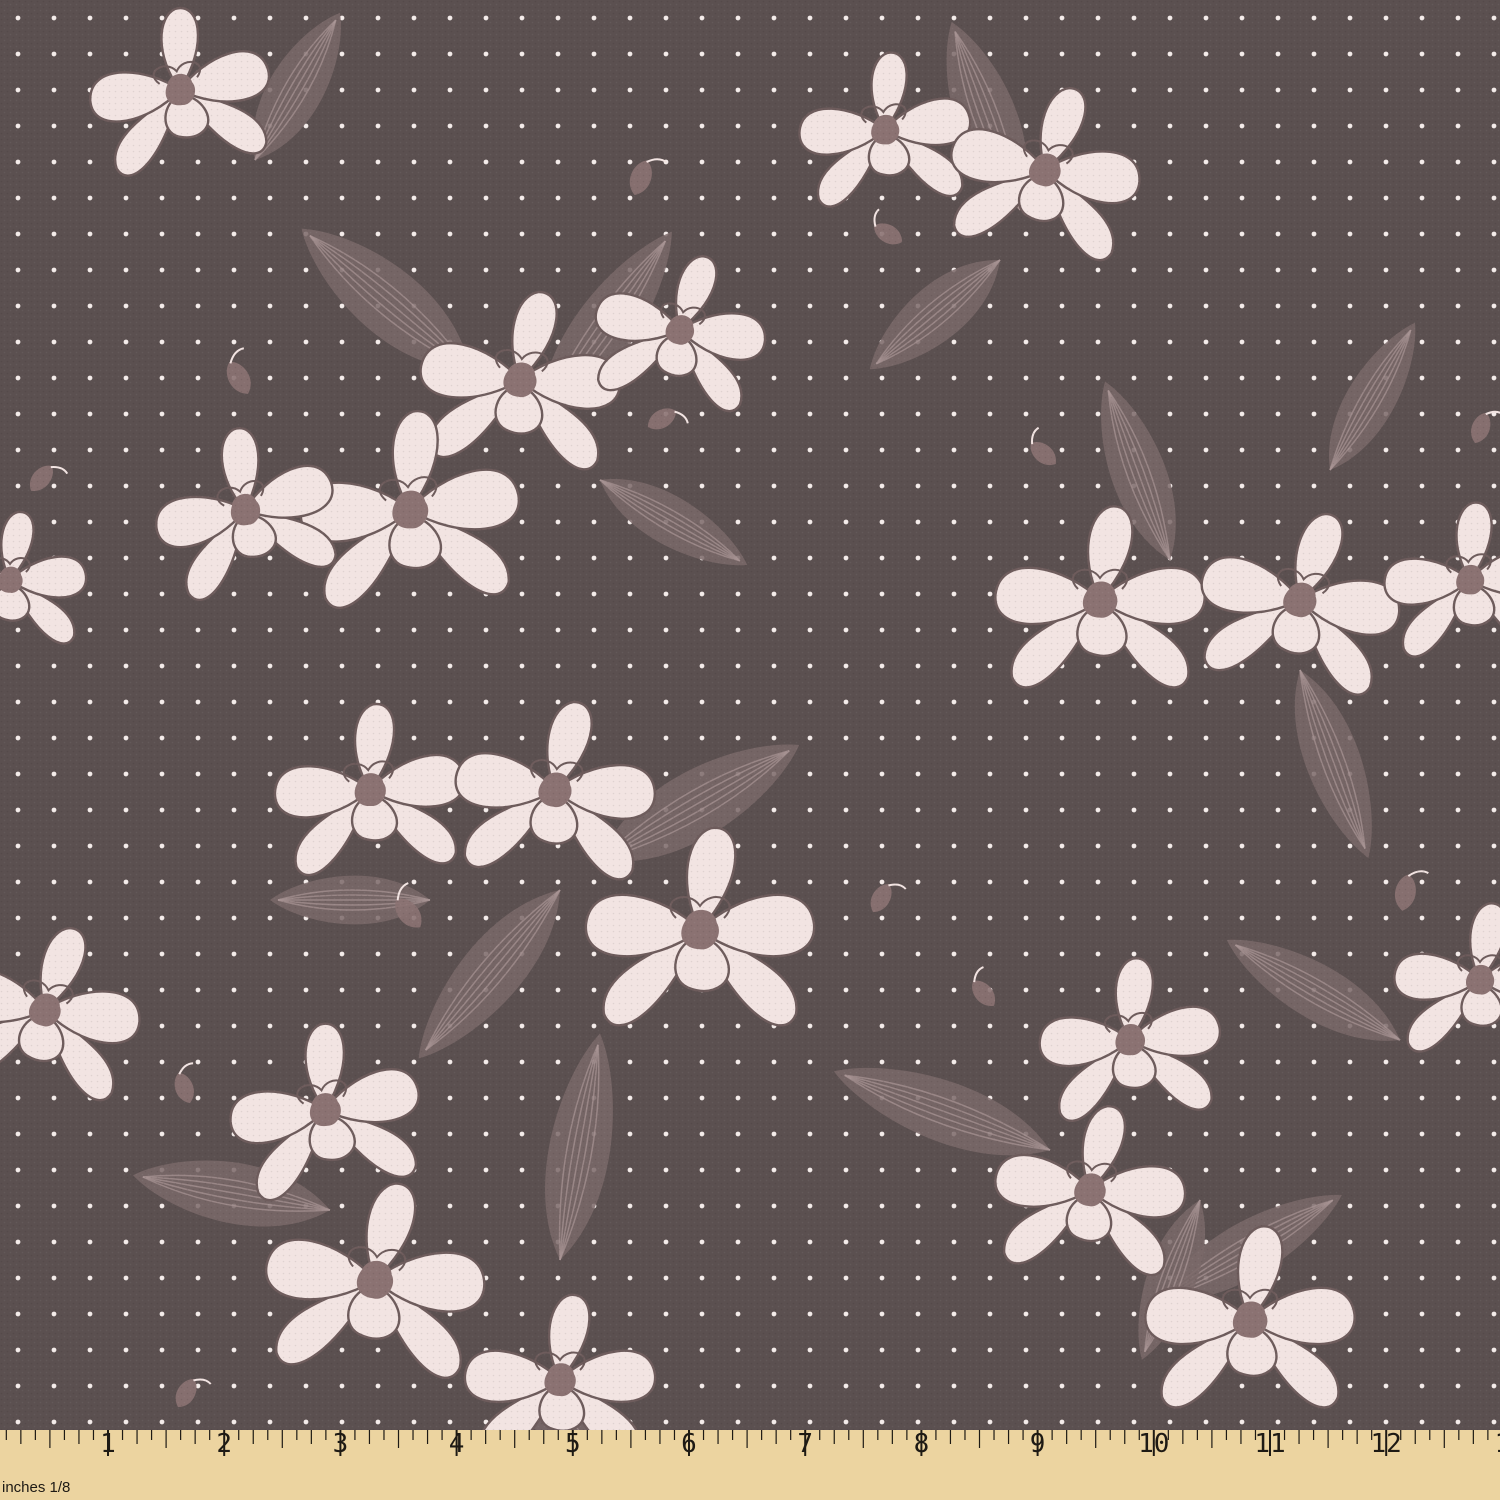 The image size is (1500, 1500). Describe the element at coordinates (689, 1444) in the screenshot. I see `ruler-number: 6` at that location.